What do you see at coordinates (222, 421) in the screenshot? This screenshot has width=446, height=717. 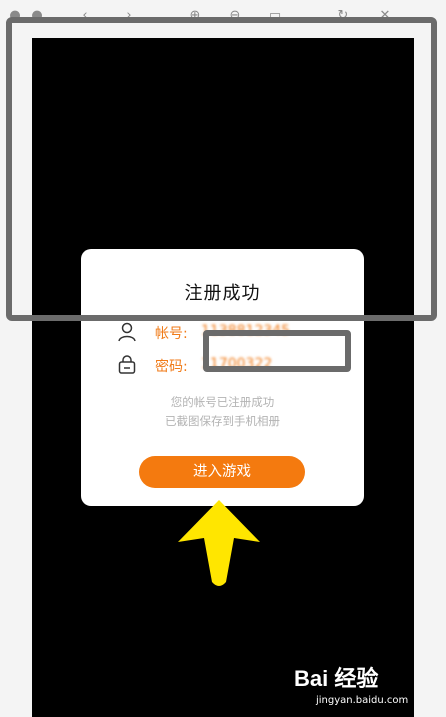 I see `note-line-2: 已截图保存到手机相册` at bounding box center [222, 421].